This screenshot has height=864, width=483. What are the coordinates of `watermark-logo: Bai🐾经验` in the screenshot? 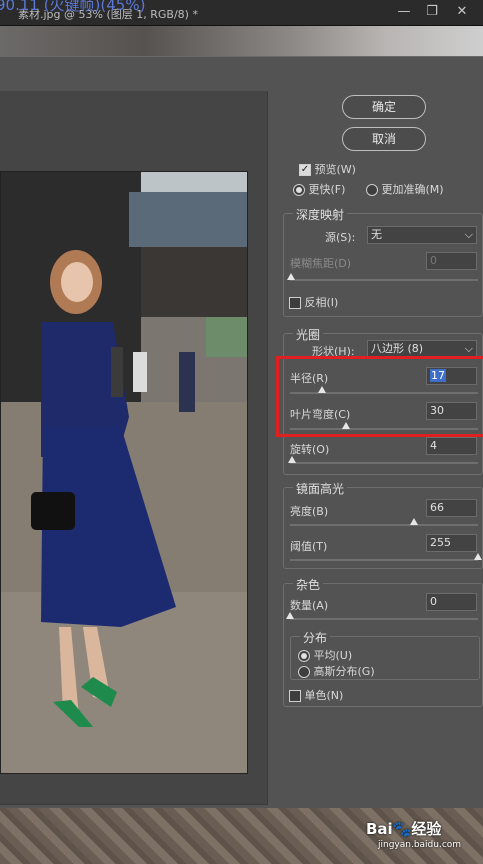 It's located at (403, 828).